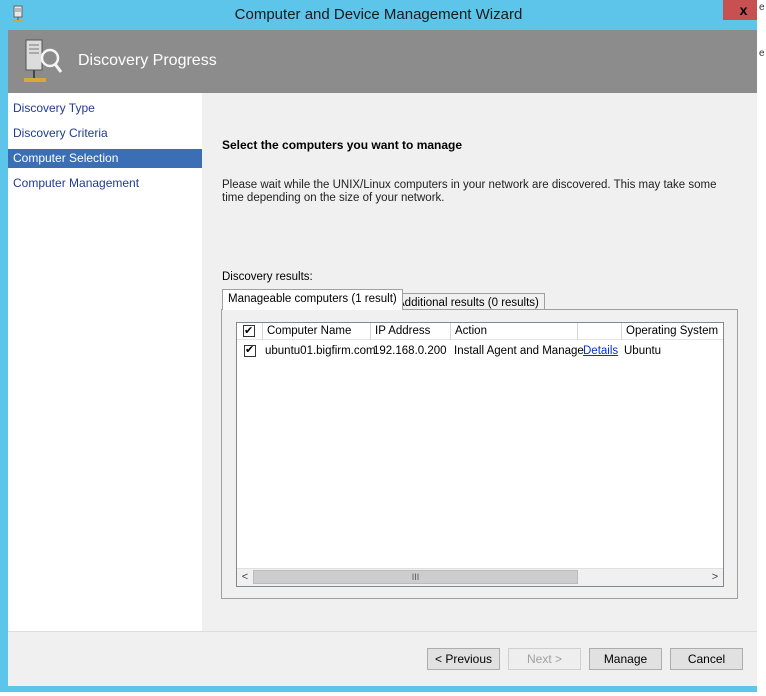  Describe the element at coordinates (743, 10) in the screenshot. I see `close-icon: x` at that location.